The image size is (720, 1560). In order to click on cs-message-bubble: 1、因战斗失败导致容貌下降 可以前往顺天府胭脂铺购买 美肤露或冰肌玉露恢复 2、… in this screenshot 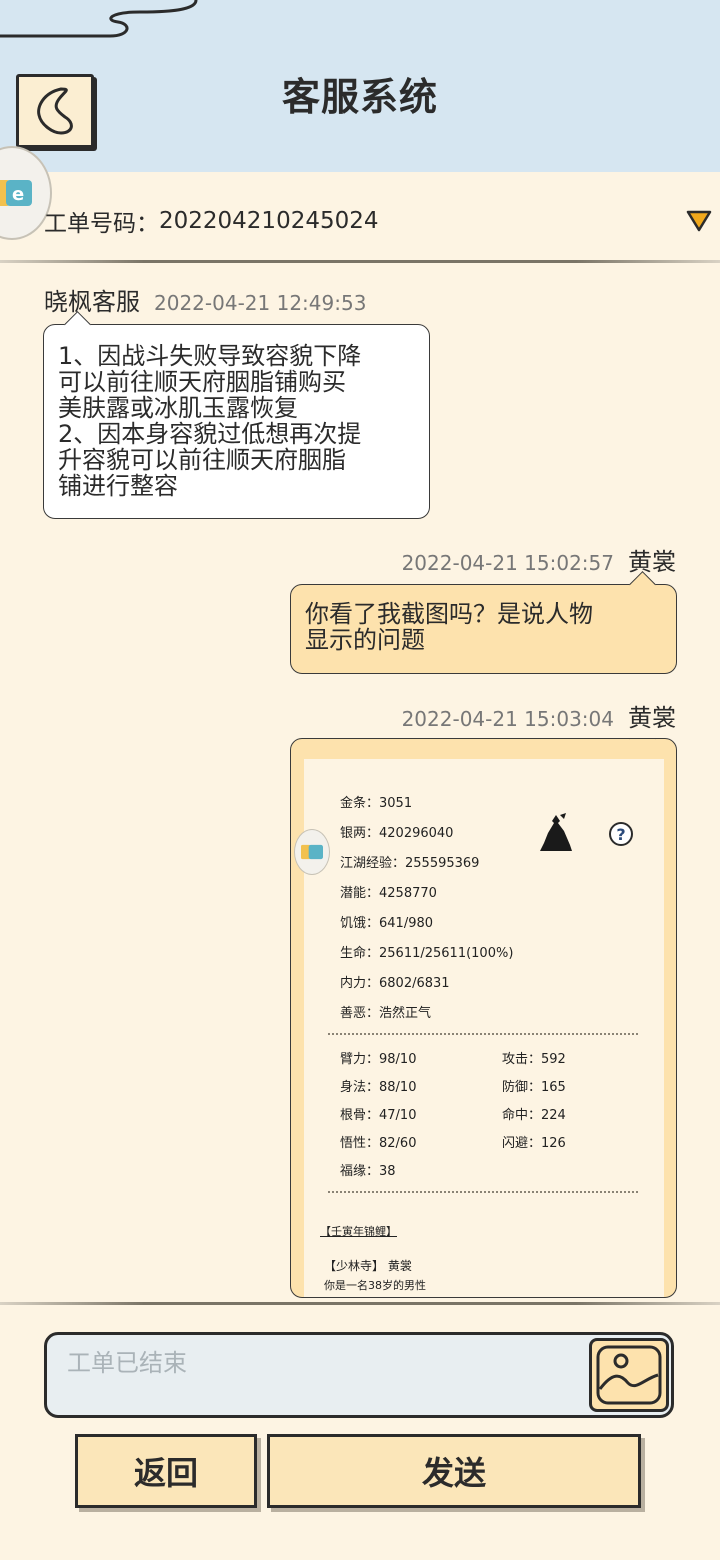, I will do `click(236, 421)`.